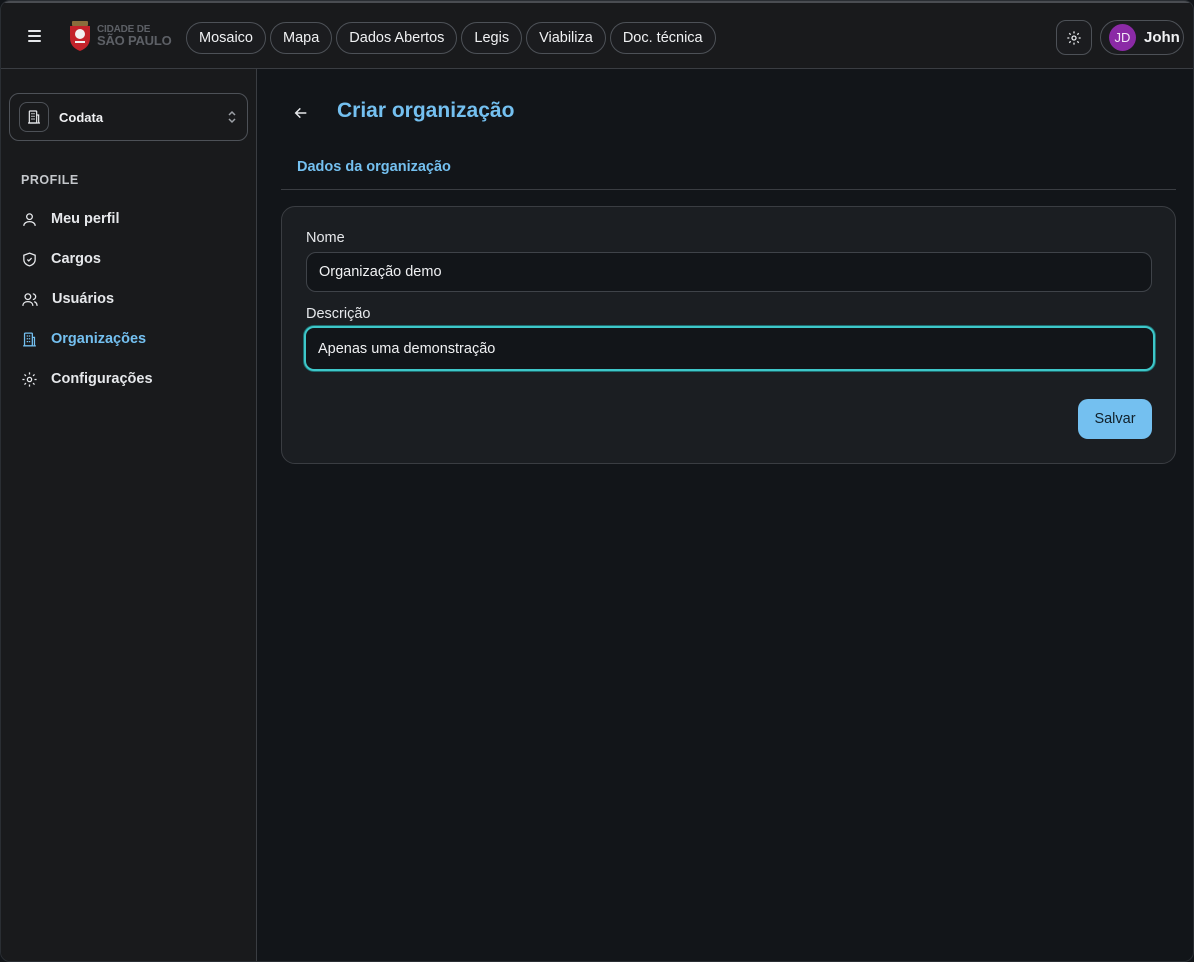 This screenshot has height=962, width=1194. I want to click on users-icon, so click(30, 299).